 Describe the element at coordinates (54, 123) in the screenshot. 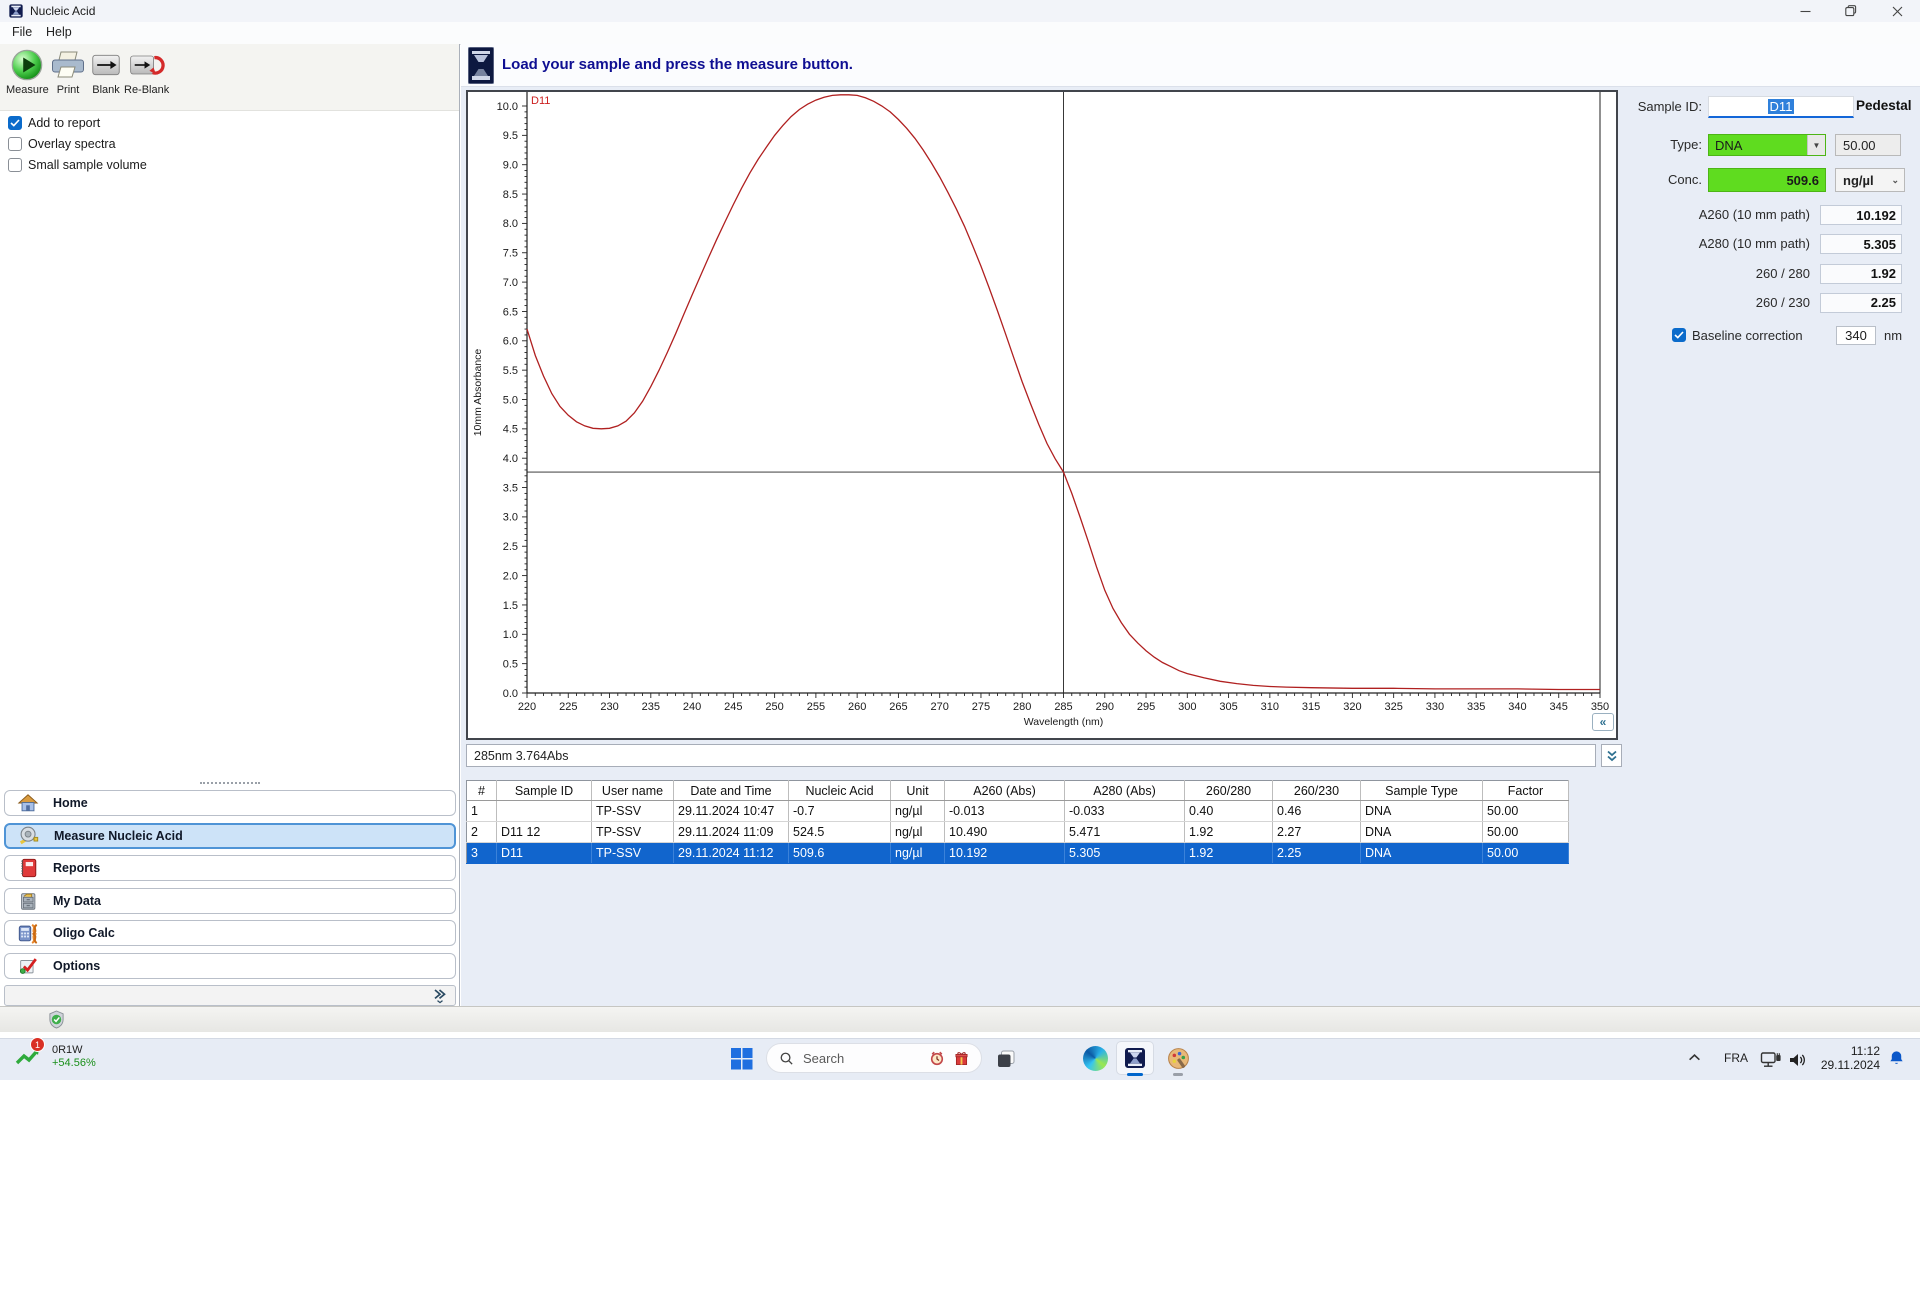

I see `checkbox-row-add-to-report: Add to report` at that location.